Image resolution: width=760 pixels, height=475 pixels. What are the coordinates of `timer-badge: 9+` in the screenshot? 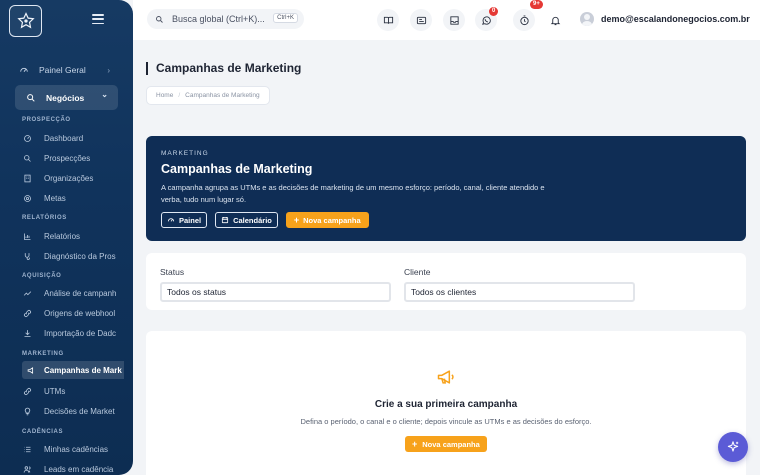 It's located at (536, 4).